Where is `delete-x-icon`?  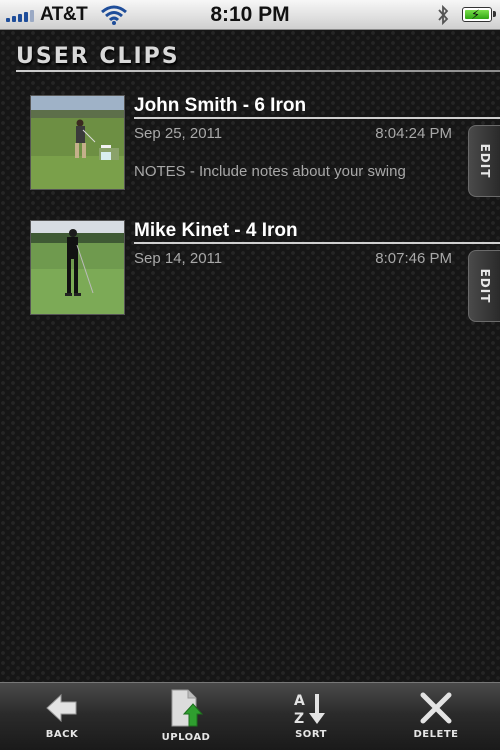 delete-x-icon is located at coordinates (436, 708).